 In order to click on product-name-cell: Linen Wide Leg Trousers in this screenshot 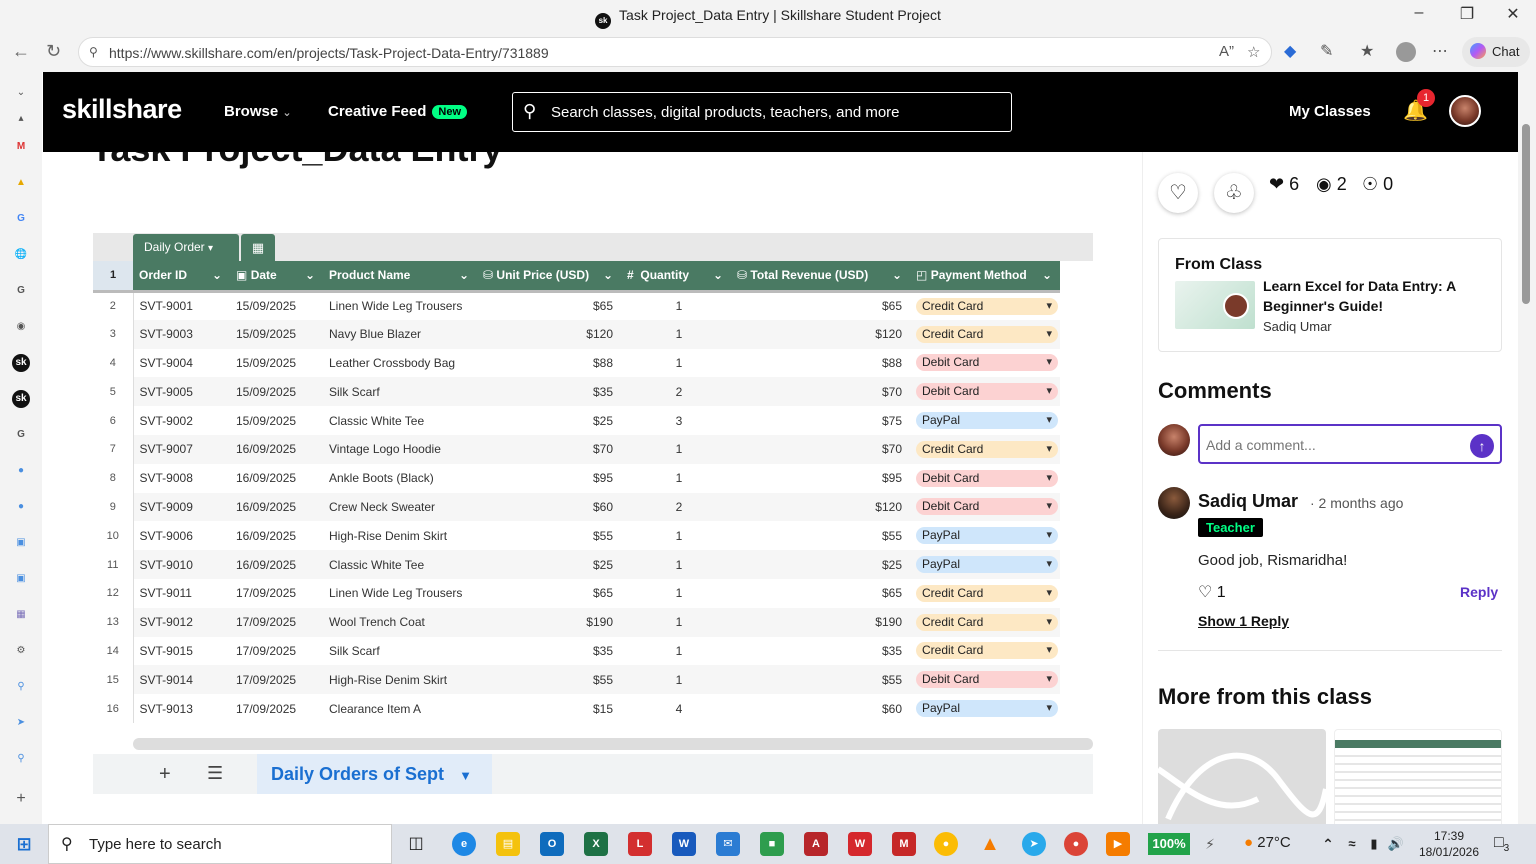, I will do `click(400, 593)`.